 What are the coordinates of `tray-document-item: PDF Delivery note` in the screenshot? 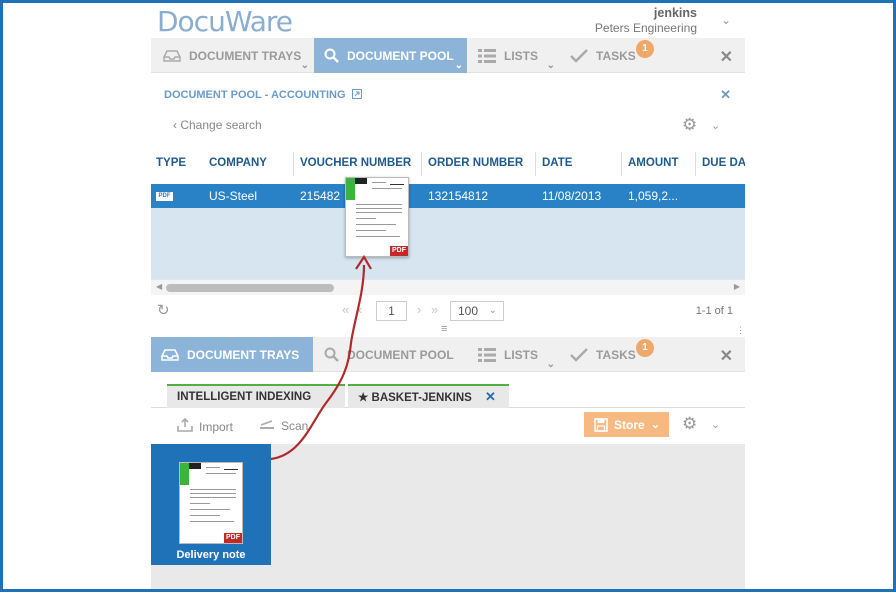 It's located at (211, 504).